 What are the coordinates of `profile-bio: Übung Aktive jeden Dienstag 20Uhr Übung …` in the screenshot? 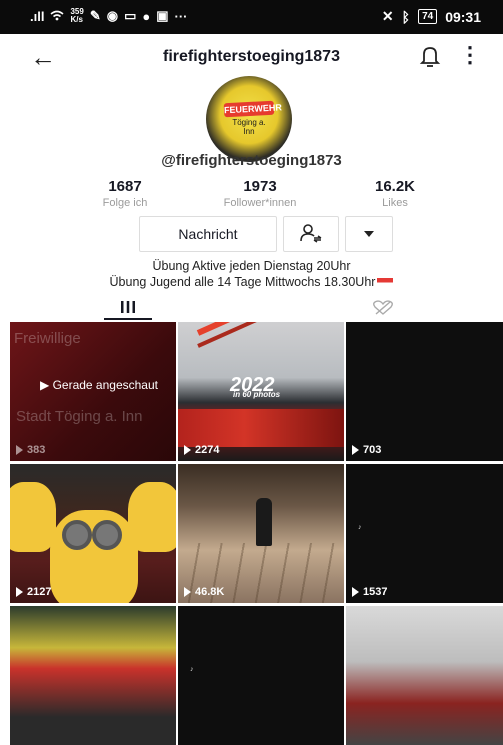 It's located at (251, 274).